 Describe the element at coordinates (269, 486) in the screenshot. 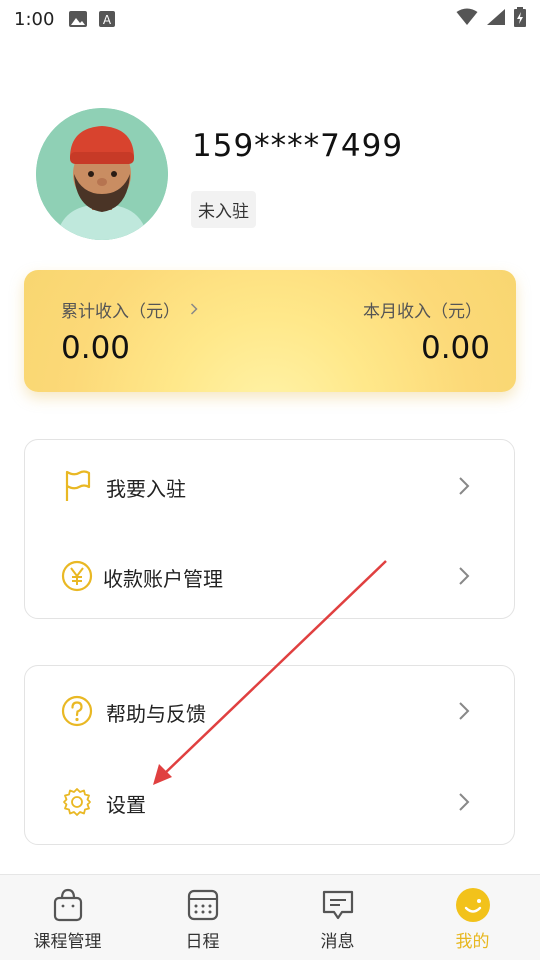

I see `menu-item-settle: 我要入驻` at that location.